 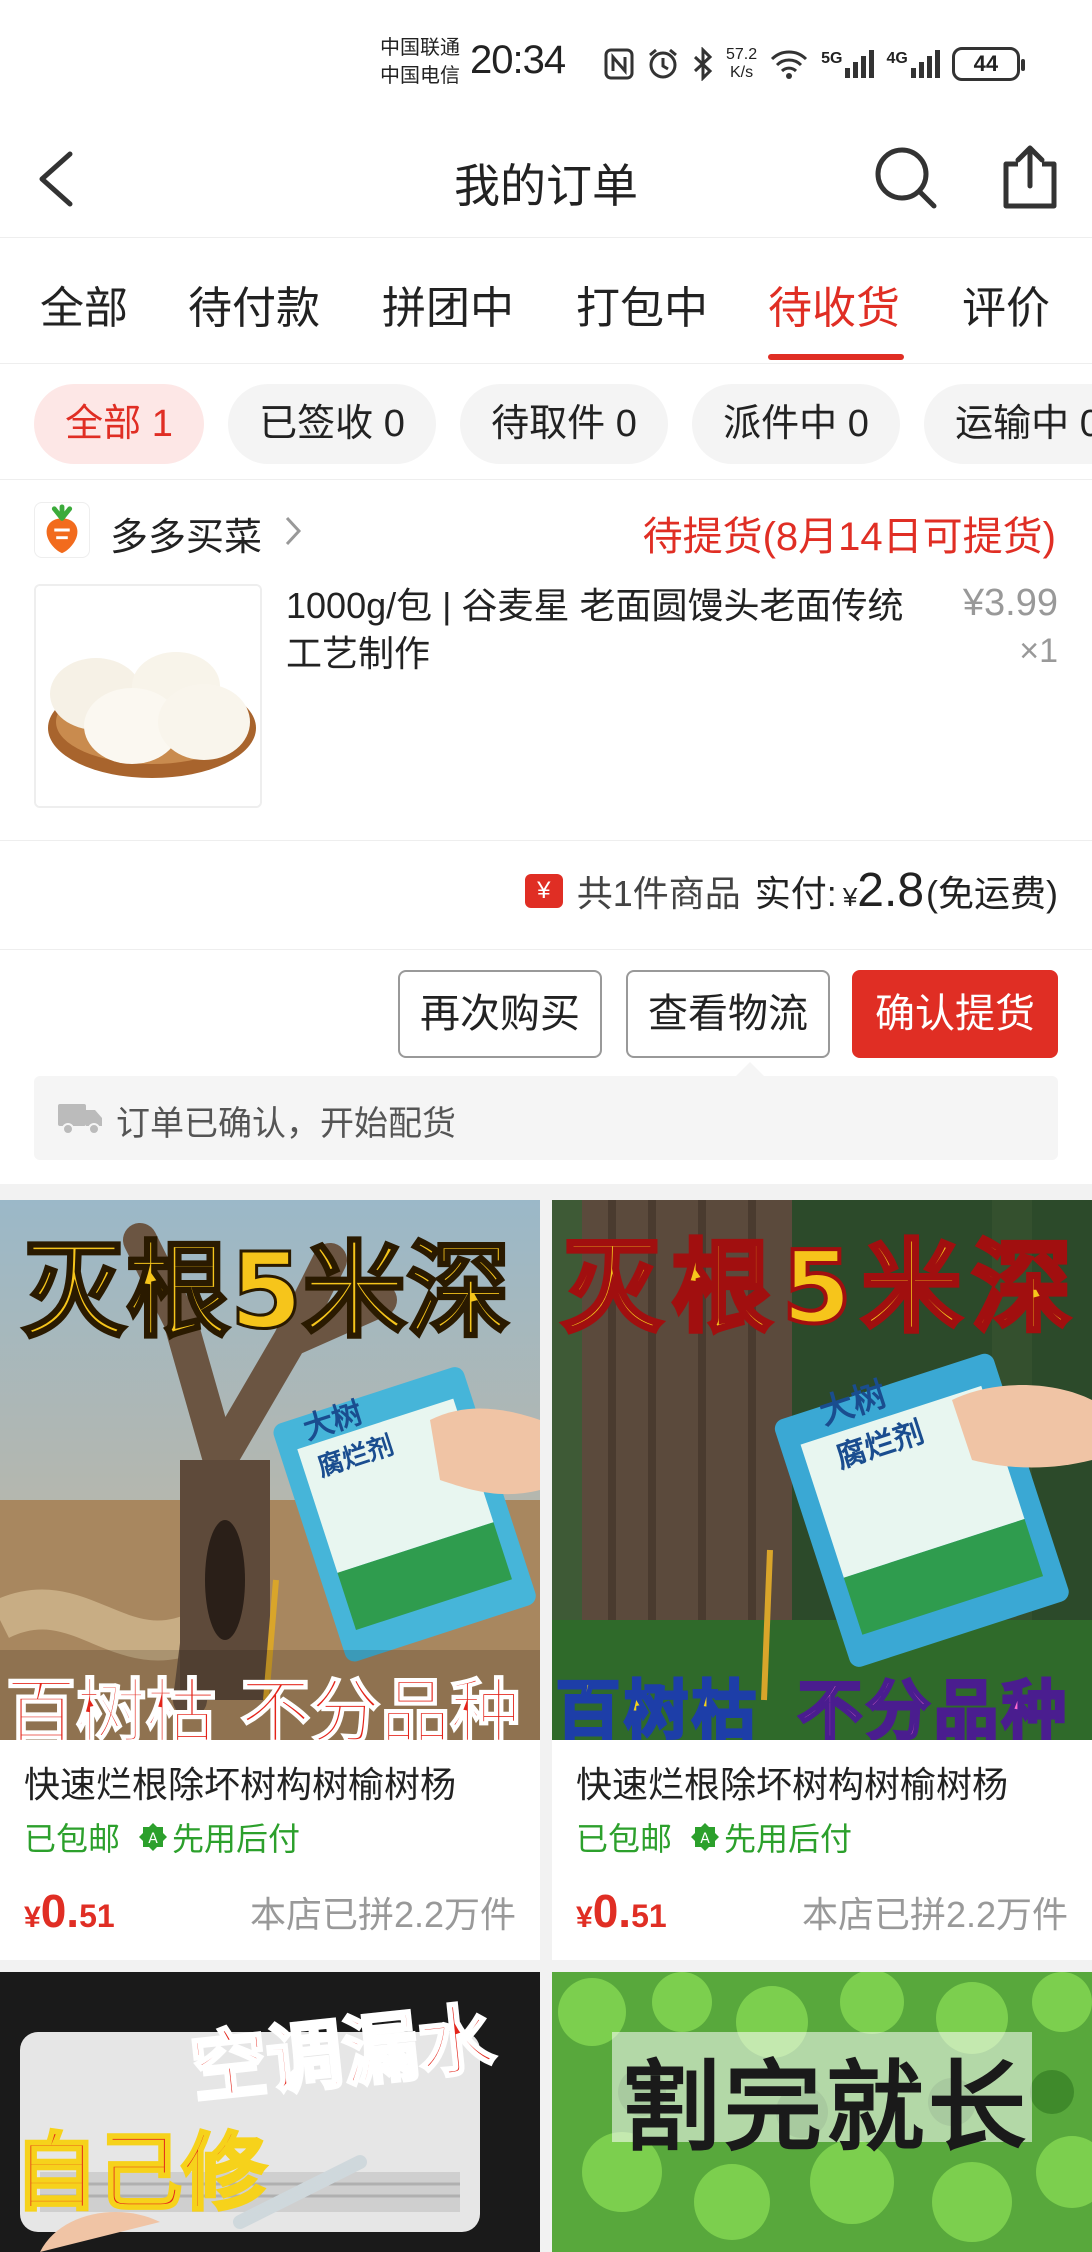 I want to click on product-image, so click(x=148, y=696).